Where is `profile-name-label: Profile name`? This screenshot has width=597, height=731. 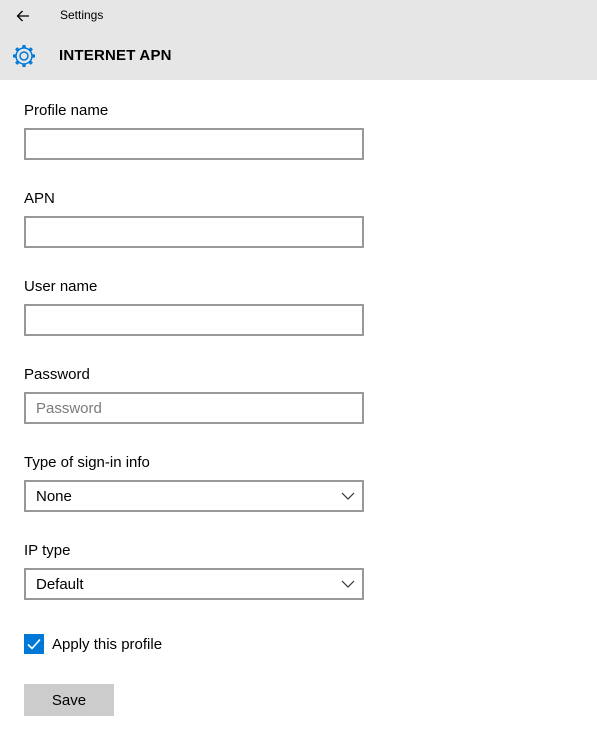 profile-name-label: Profile name is located at coordinates (66, 110).